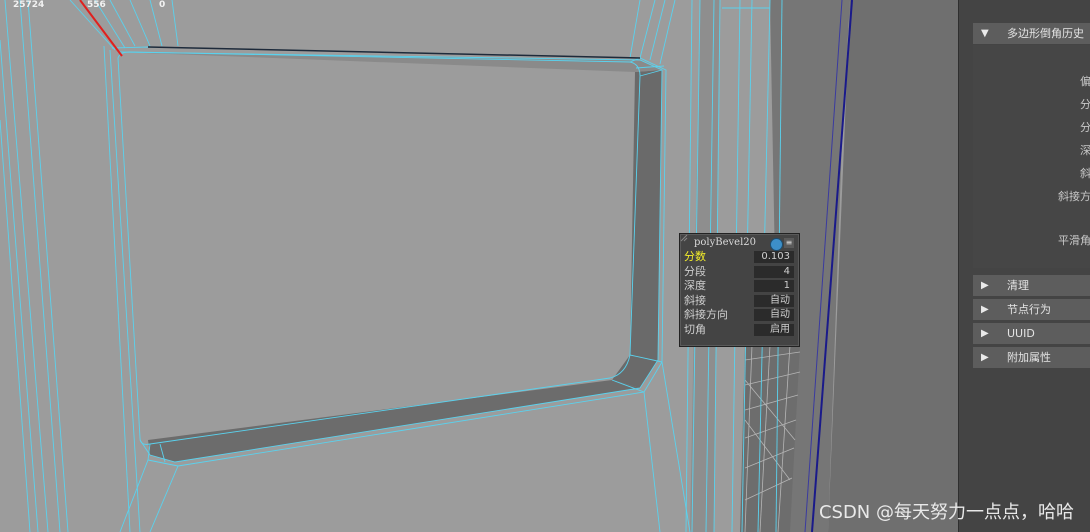 The width and height of the screenshot is (1090, 532). I want to click on attr-value: 1, so click(774, 286).